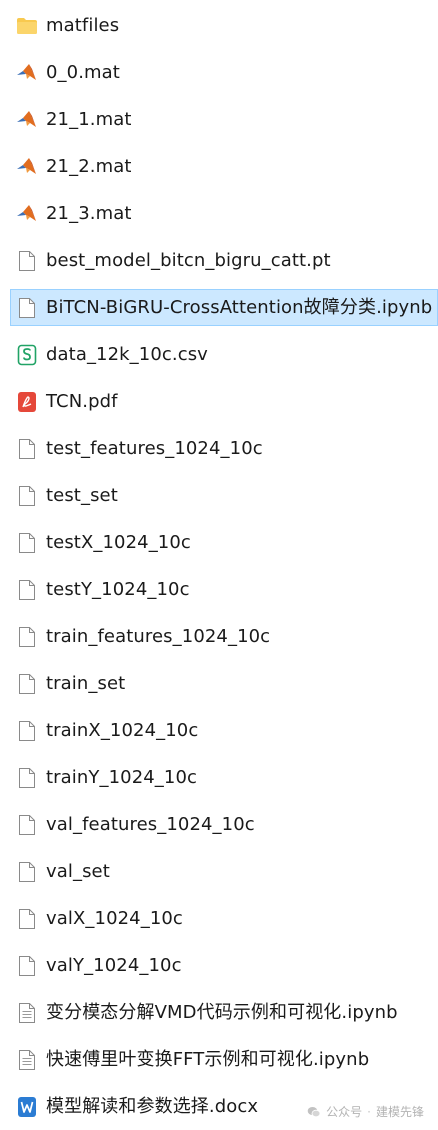  Describe the element at coordinates (89, 119) in the screenshot. I see `file-name: 21_1.mat` at that location.